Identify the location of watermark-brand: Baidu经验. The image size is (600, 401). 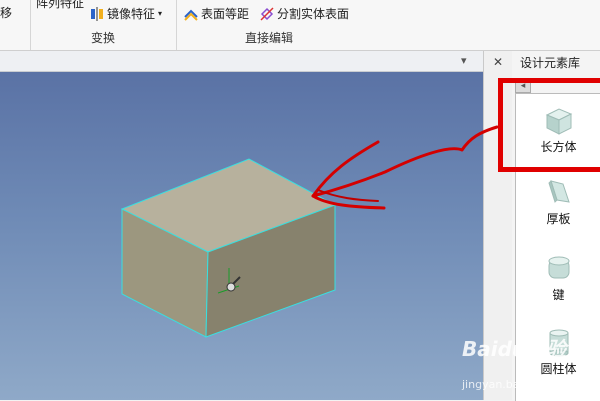
(514, 349).